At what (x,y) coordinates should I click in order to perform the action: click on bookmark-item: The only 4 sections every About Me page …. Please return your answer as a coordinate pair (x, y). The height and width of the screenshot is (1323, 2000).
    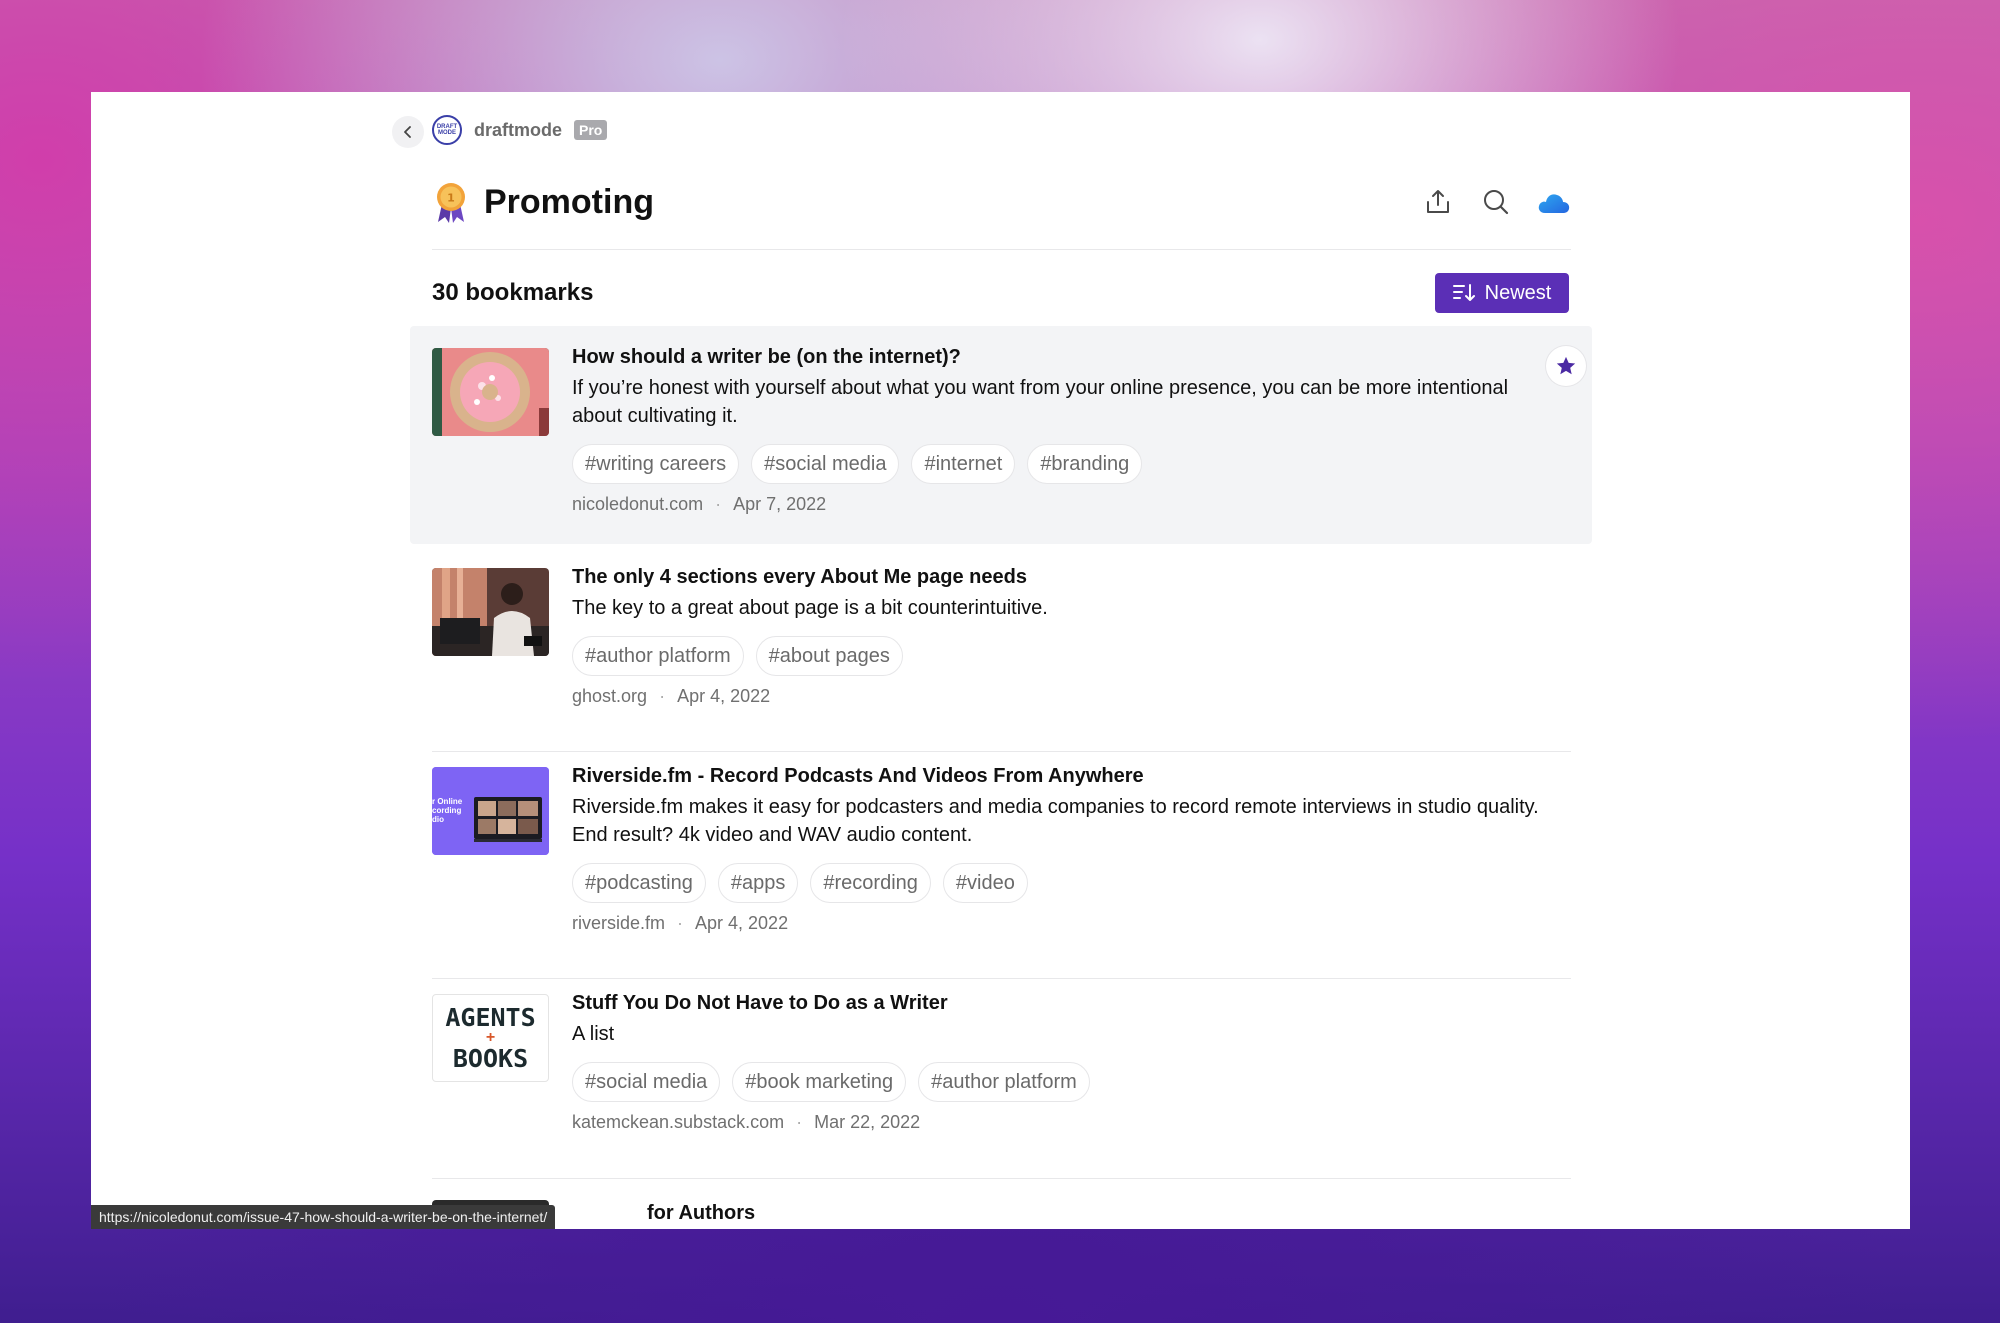
    Looking at the image, I should click on (1001, 644).